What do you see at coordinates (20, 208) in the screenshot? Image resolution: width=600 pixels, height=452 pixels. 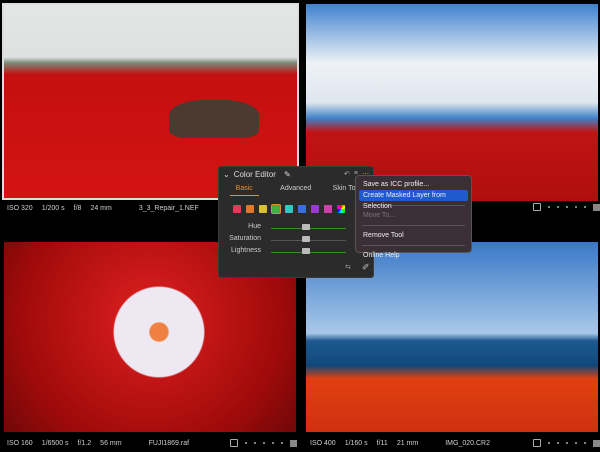 I see `iso: ISO 320` at bounding box center [20, 208].